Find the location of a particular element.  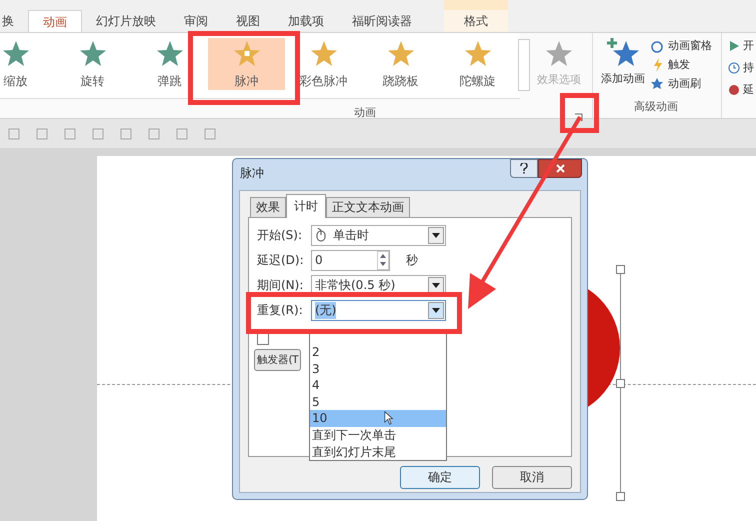

group-label: 动画 is located at coordinates (365, 112).